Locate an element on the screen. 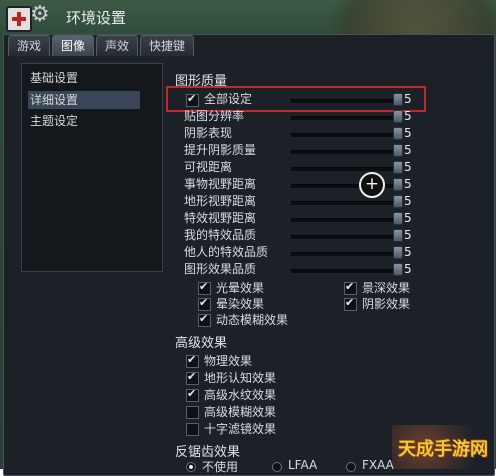  row-label: 阴影表现 is located at coordinates (208, 133).